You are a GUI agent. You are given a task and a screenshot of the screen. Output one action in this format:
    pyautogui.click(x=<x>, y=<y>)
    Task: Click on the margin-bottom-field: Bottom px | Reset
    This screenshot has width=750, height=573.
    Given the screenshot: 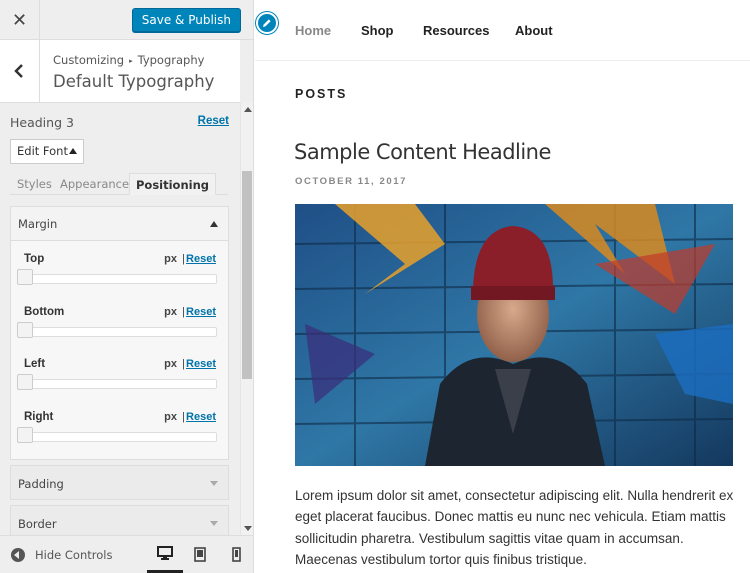 What is the action you would take?
    pyautogui.click(x=119, y=332)
    